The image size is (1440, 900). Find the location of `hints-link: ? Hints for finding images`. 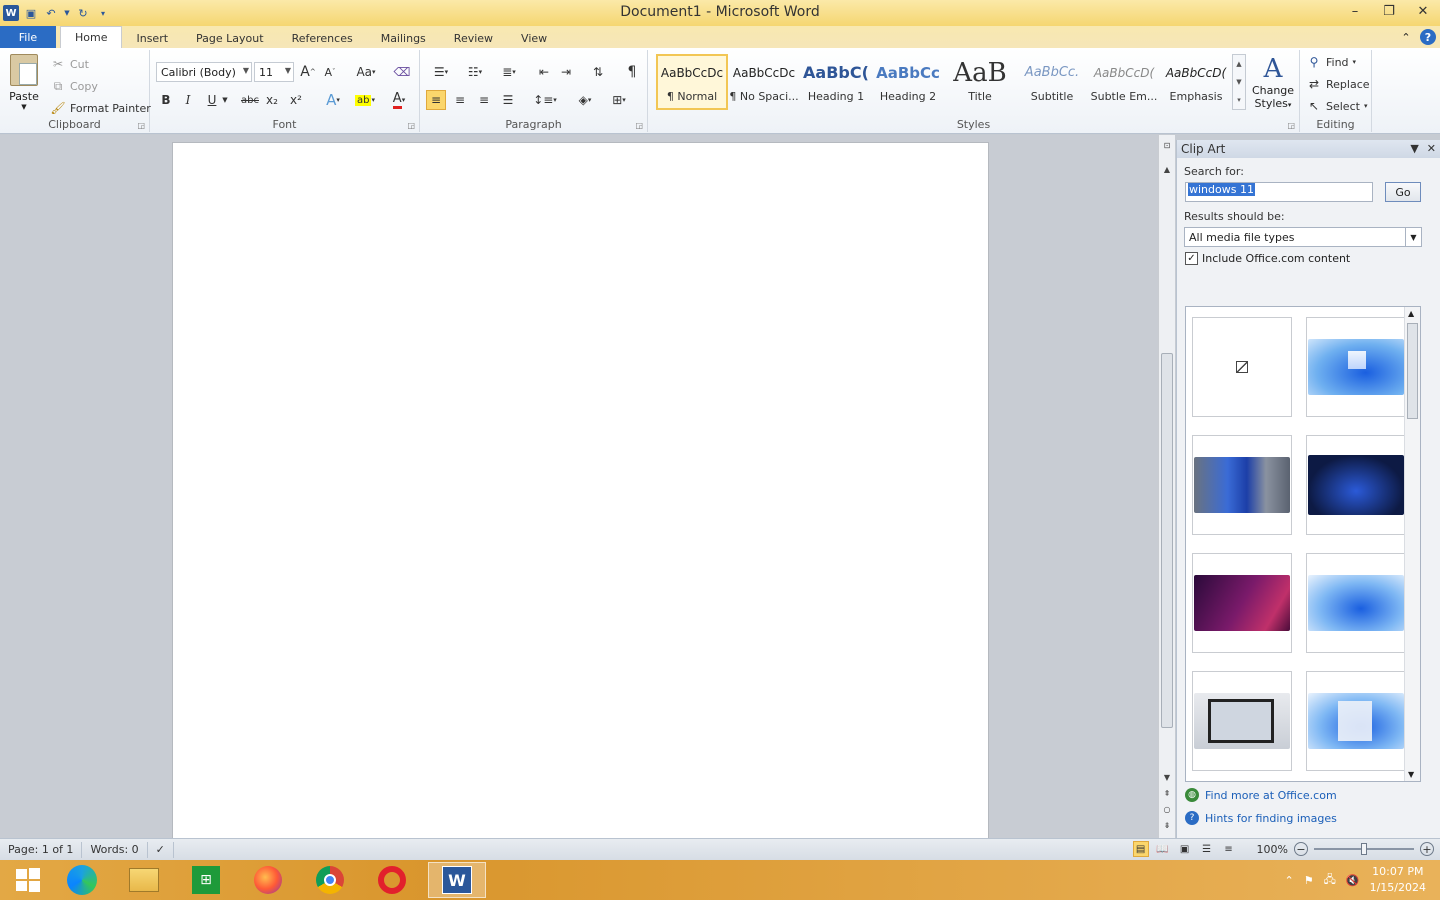

hints-link: ? Hints for finding images is located at coordinates (1261, 818).